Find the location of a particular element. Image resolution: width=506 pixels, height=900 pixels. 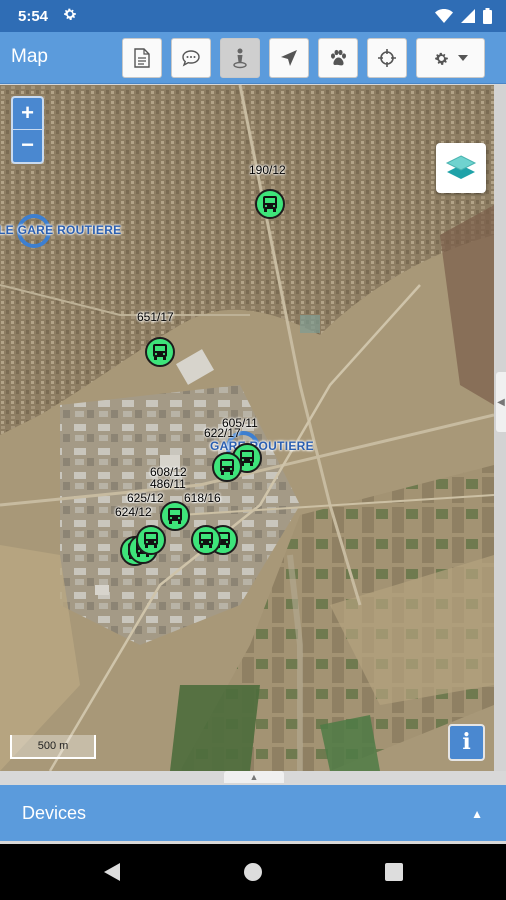

home-icon is located at coordinates (253, 872).